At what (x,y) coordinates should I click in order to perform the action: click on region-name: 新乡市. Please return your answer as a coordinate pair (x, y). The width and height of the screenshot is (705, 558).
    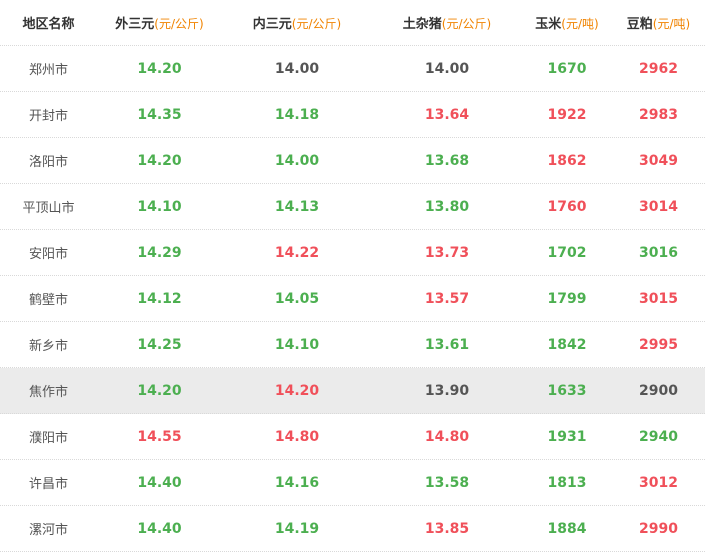
    Looking at the image, I should click on (48, 344).